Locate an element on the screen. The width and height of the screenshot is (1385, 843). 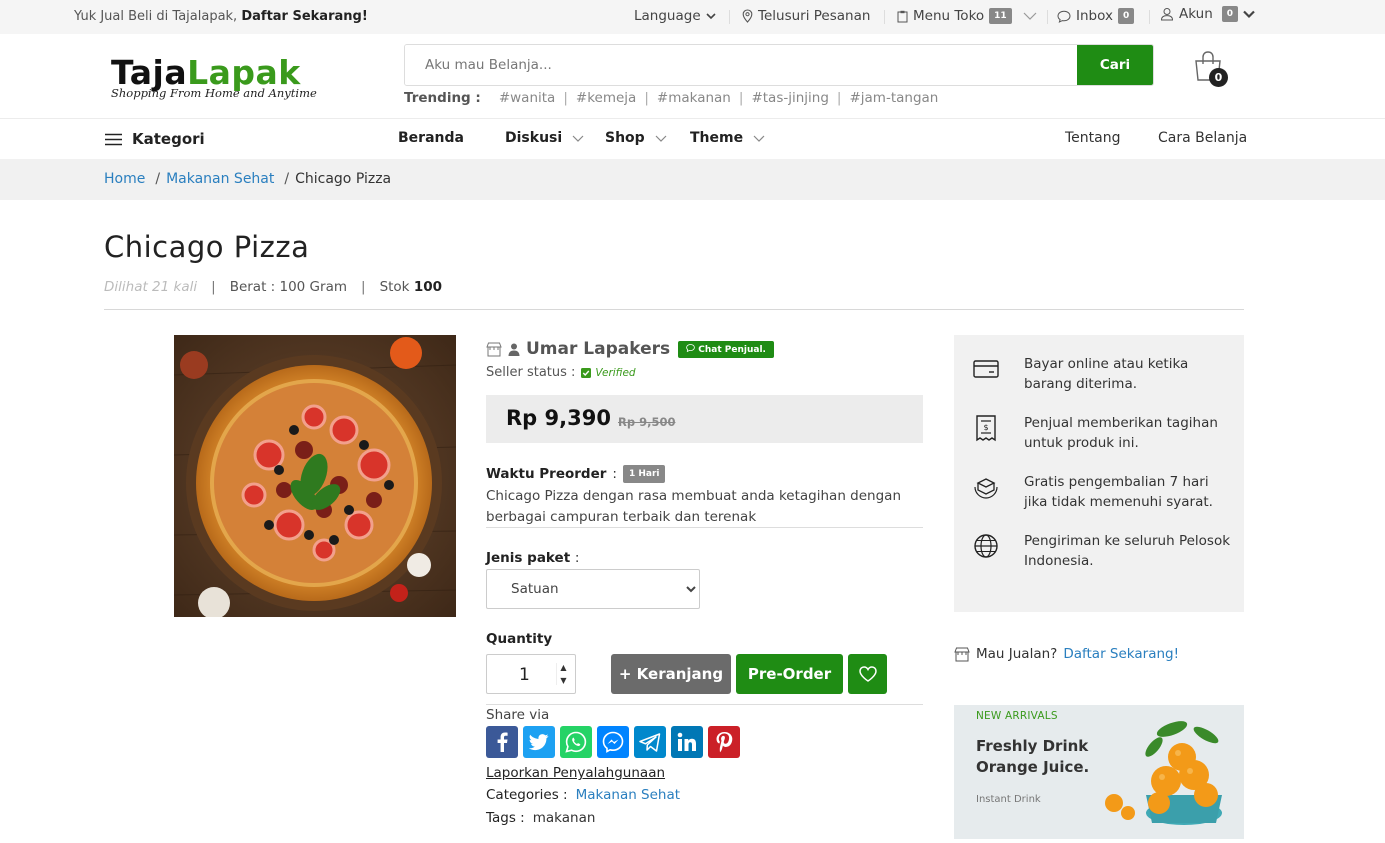
pizza-photo is located at coordinates (315, 476).